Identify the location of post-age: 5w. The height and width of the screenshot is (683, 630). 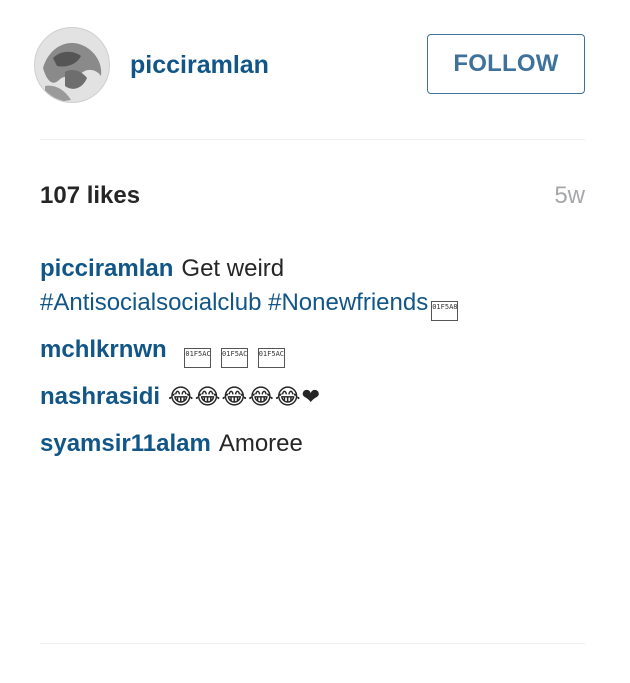
(569, 196).